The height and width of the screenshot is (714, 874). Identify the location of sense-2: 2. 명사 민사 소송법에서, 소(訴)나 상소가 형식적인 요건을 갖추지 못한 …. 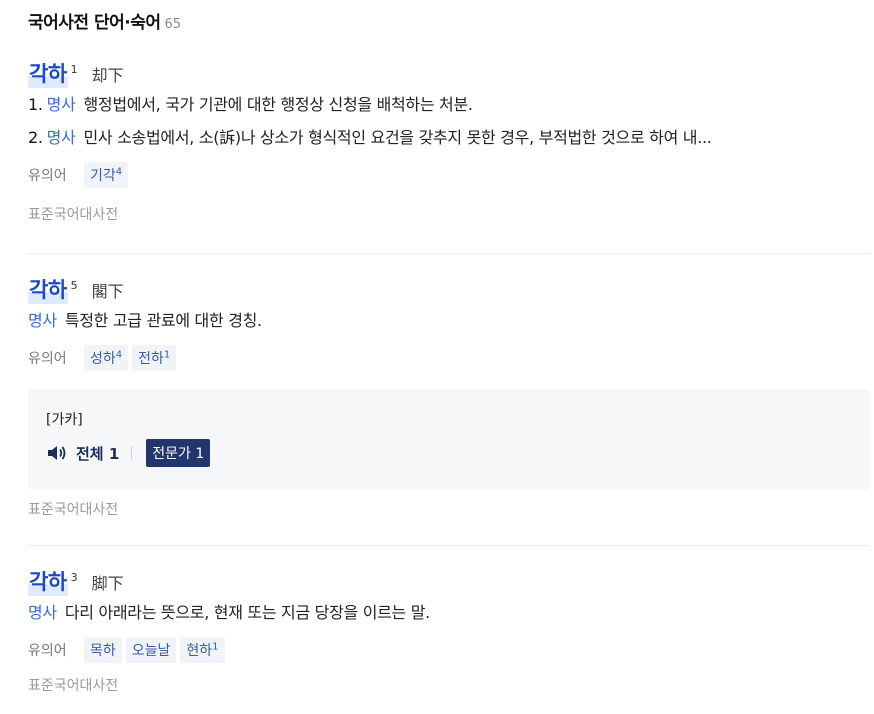
(449, 137).